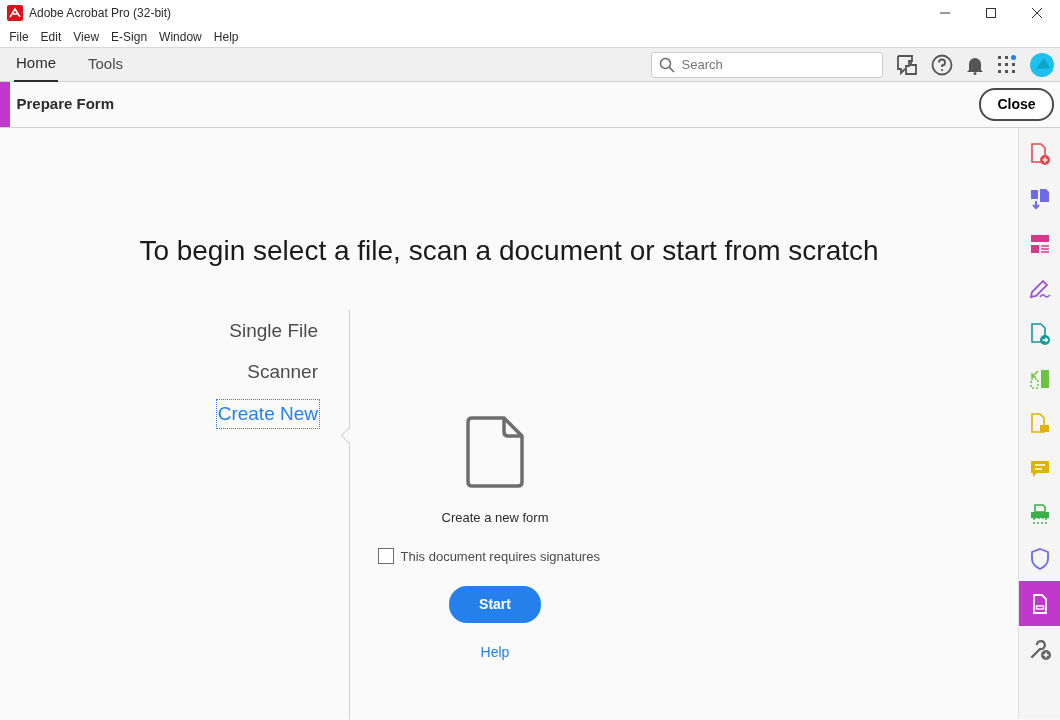 This screenshot has width=1060, height=720. I want to click on window-title: Adobe Acrobat Pro (32-bit), so click(100, 13).